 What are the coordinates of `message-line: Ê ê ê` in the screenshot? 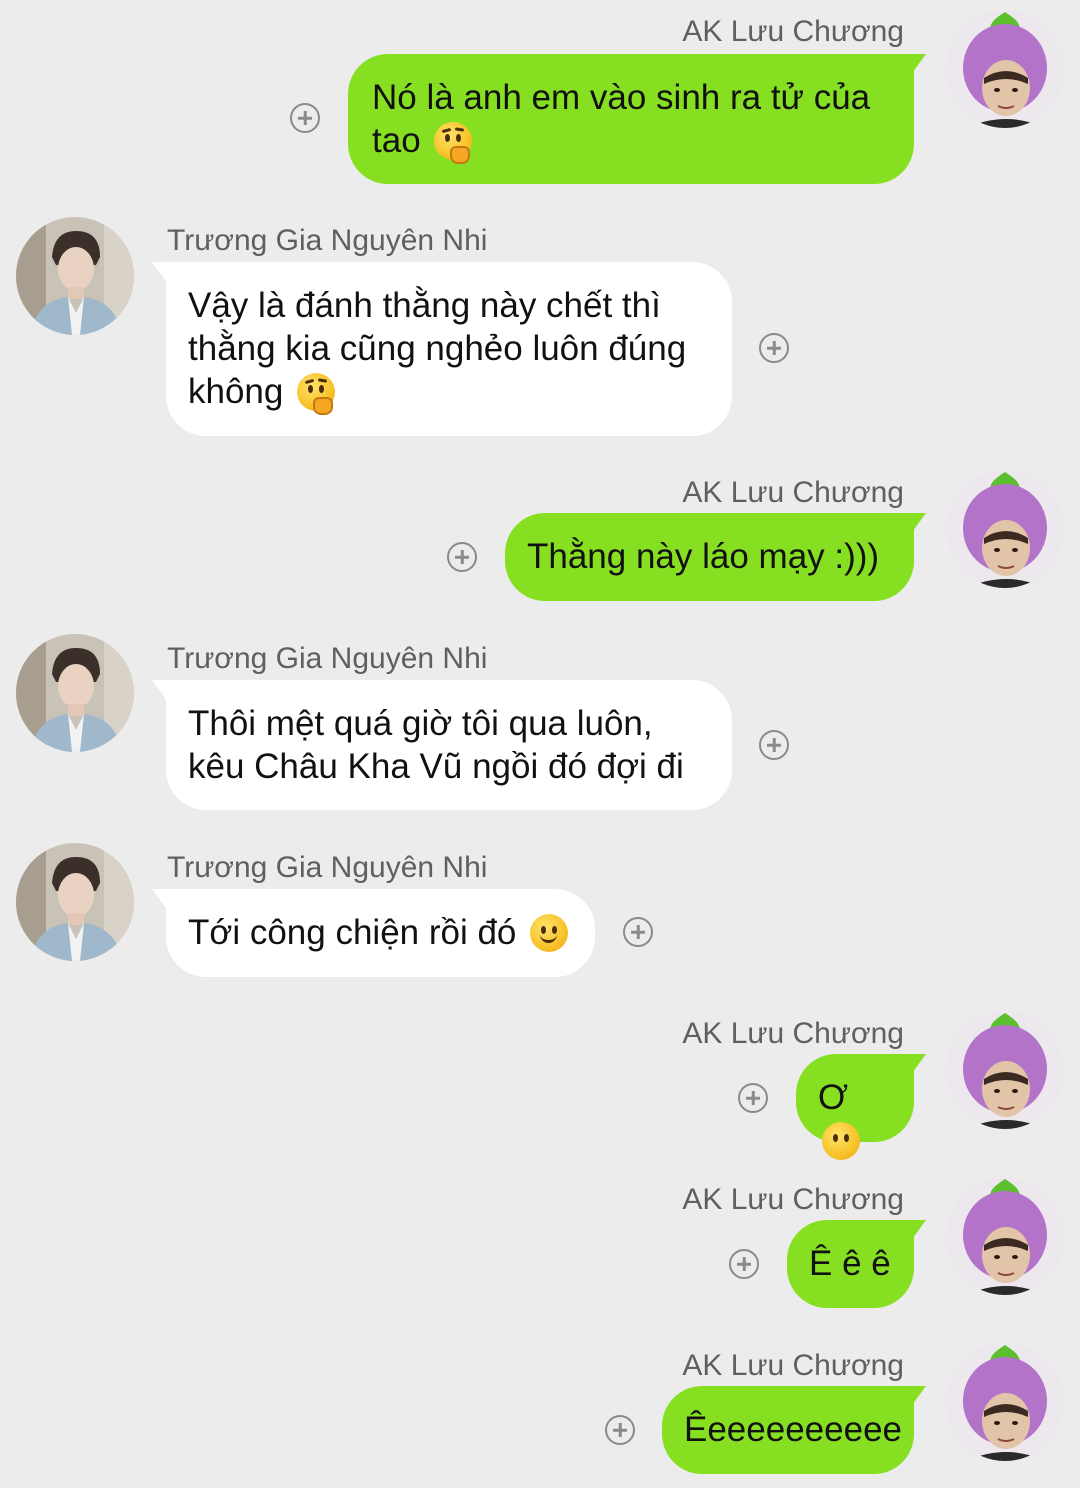 It's located at (850, 1263).